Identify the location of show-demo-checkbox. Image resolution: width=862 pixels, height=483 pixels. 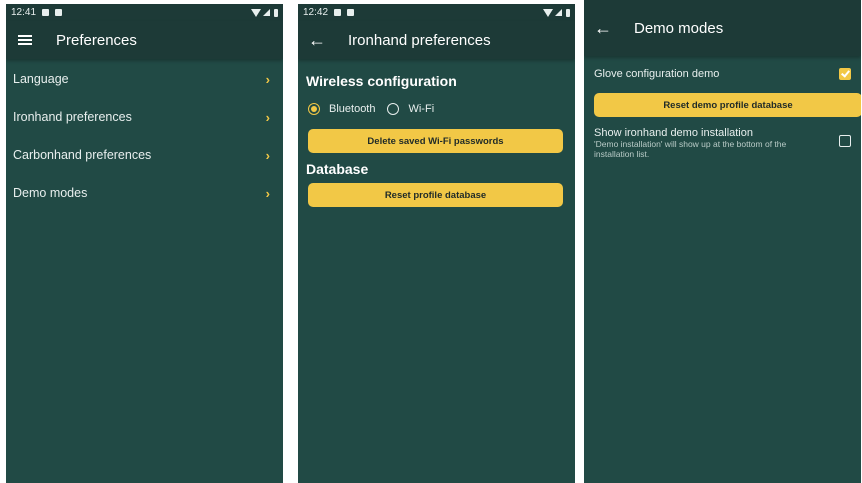
(845, 141).